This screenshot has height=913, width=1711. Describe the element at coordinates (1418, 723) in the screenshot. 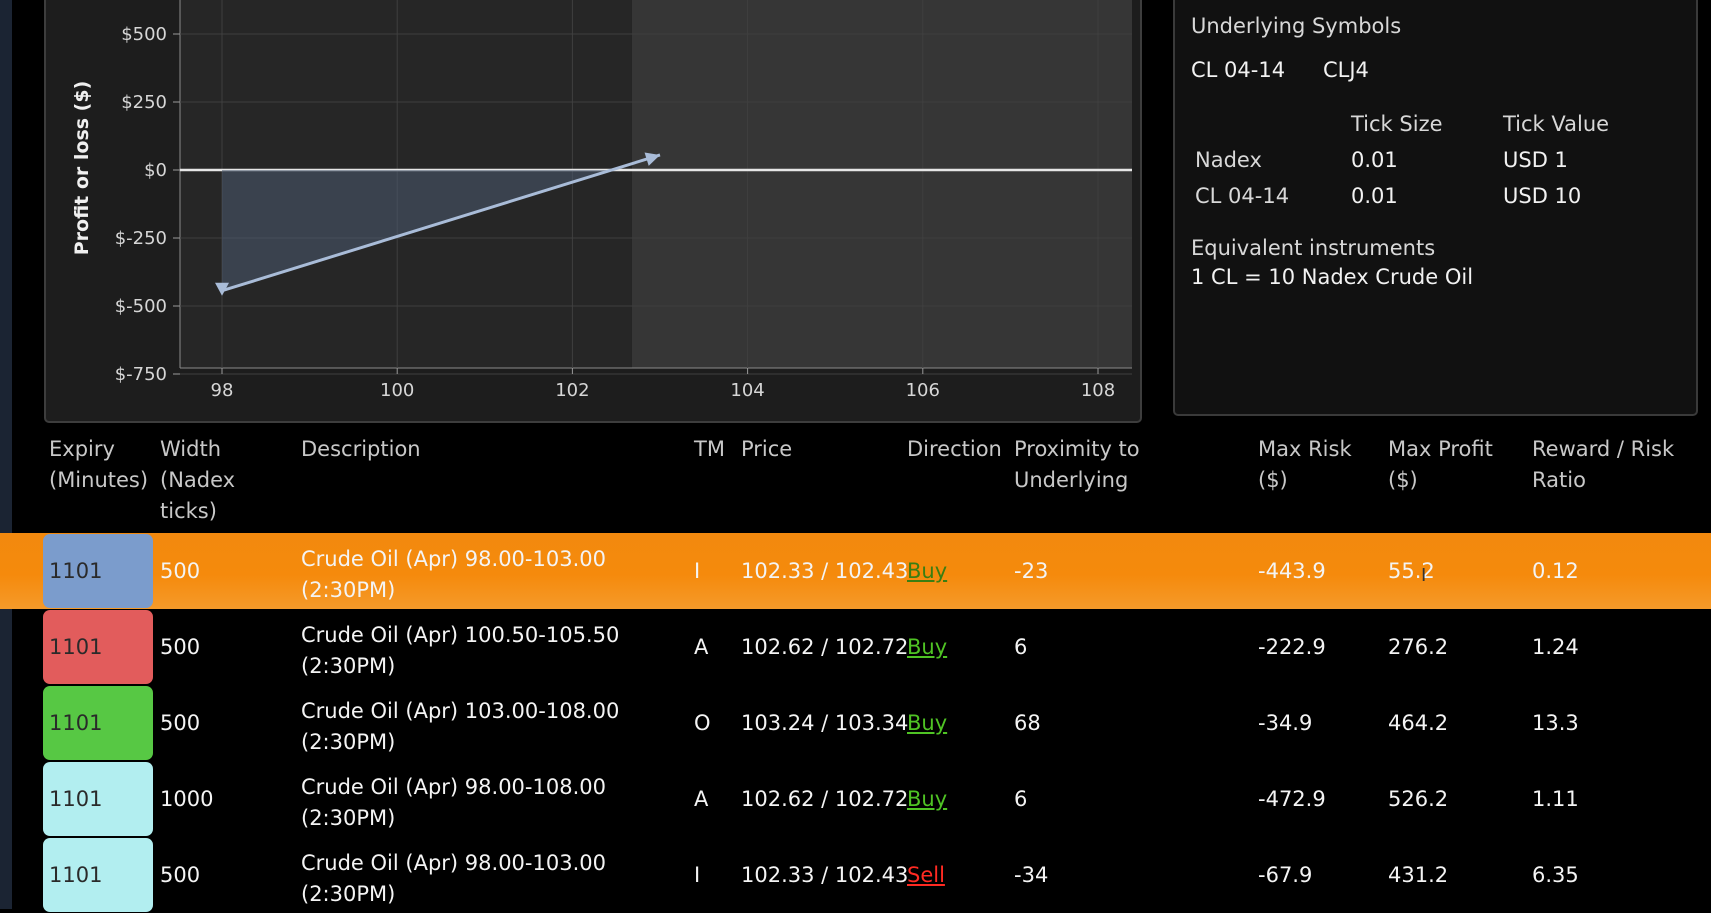

I see `max-profit-cell: 464.2` at that location.